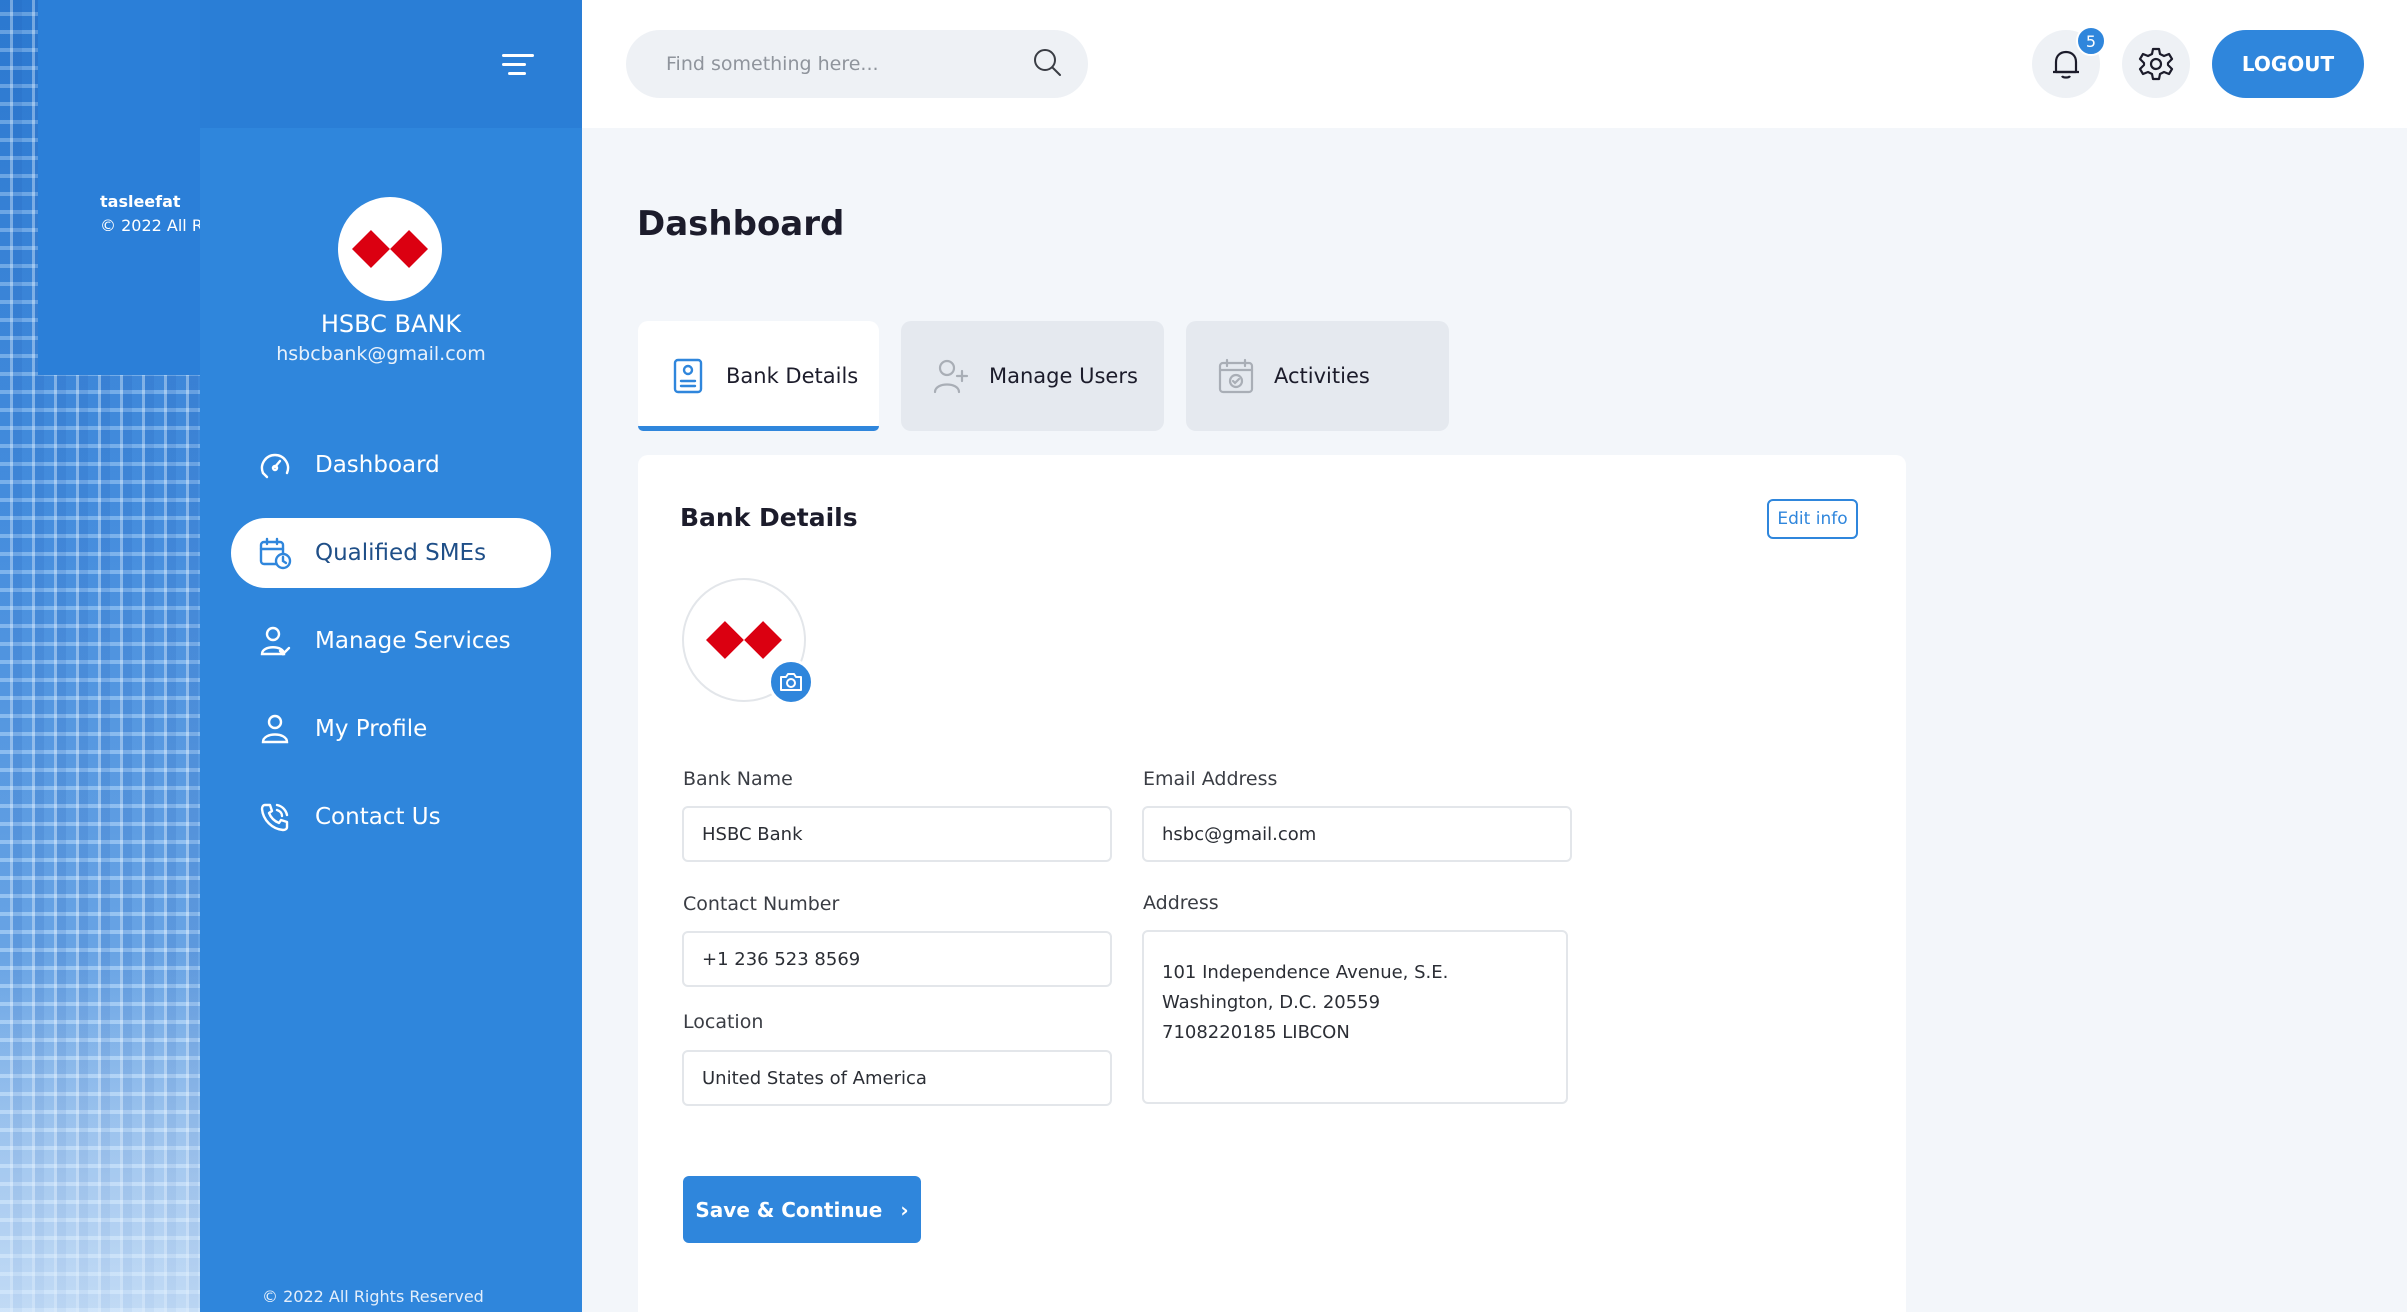 Image resolution: width=2407 pixels, height=1312 pixels. I want to click on settings-button, so click(2156, 64).